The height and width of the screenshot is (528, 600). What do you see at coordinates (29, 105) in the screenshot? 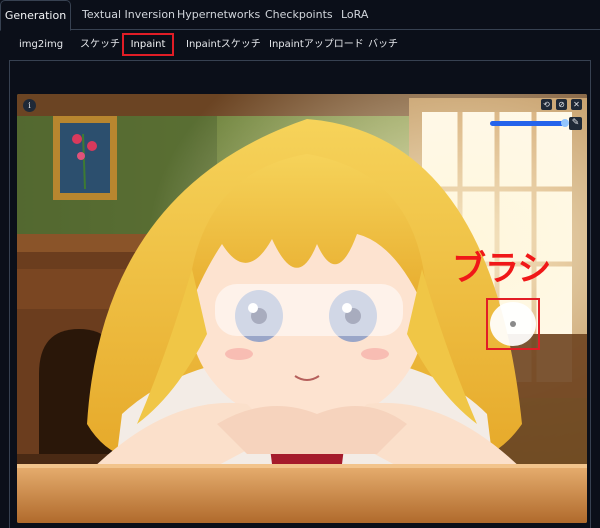
I see `info-icon: i` at bounding box center [29, 105].